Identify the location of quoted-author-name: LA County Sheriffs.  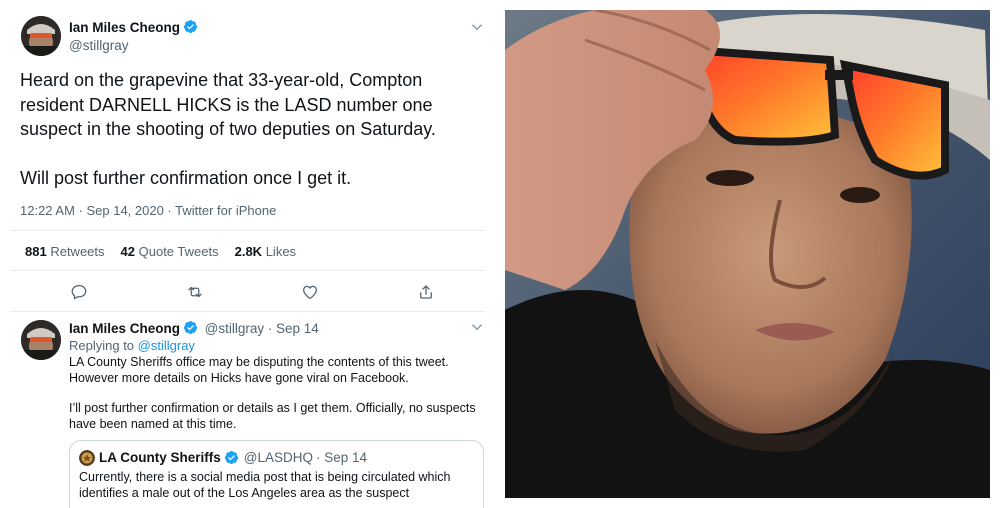
(160, 457).